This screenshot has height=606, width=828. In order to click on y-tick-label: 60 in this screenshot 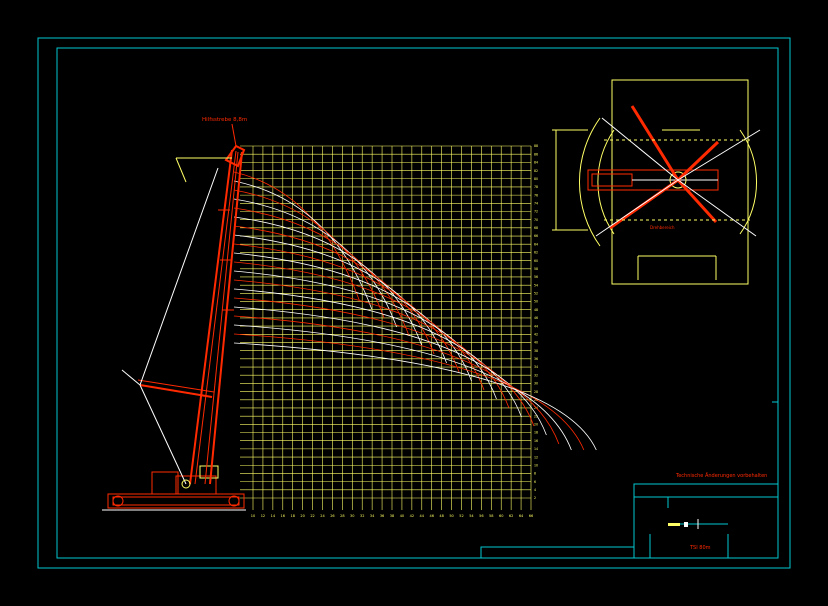, I will do `click(536, 261)`.